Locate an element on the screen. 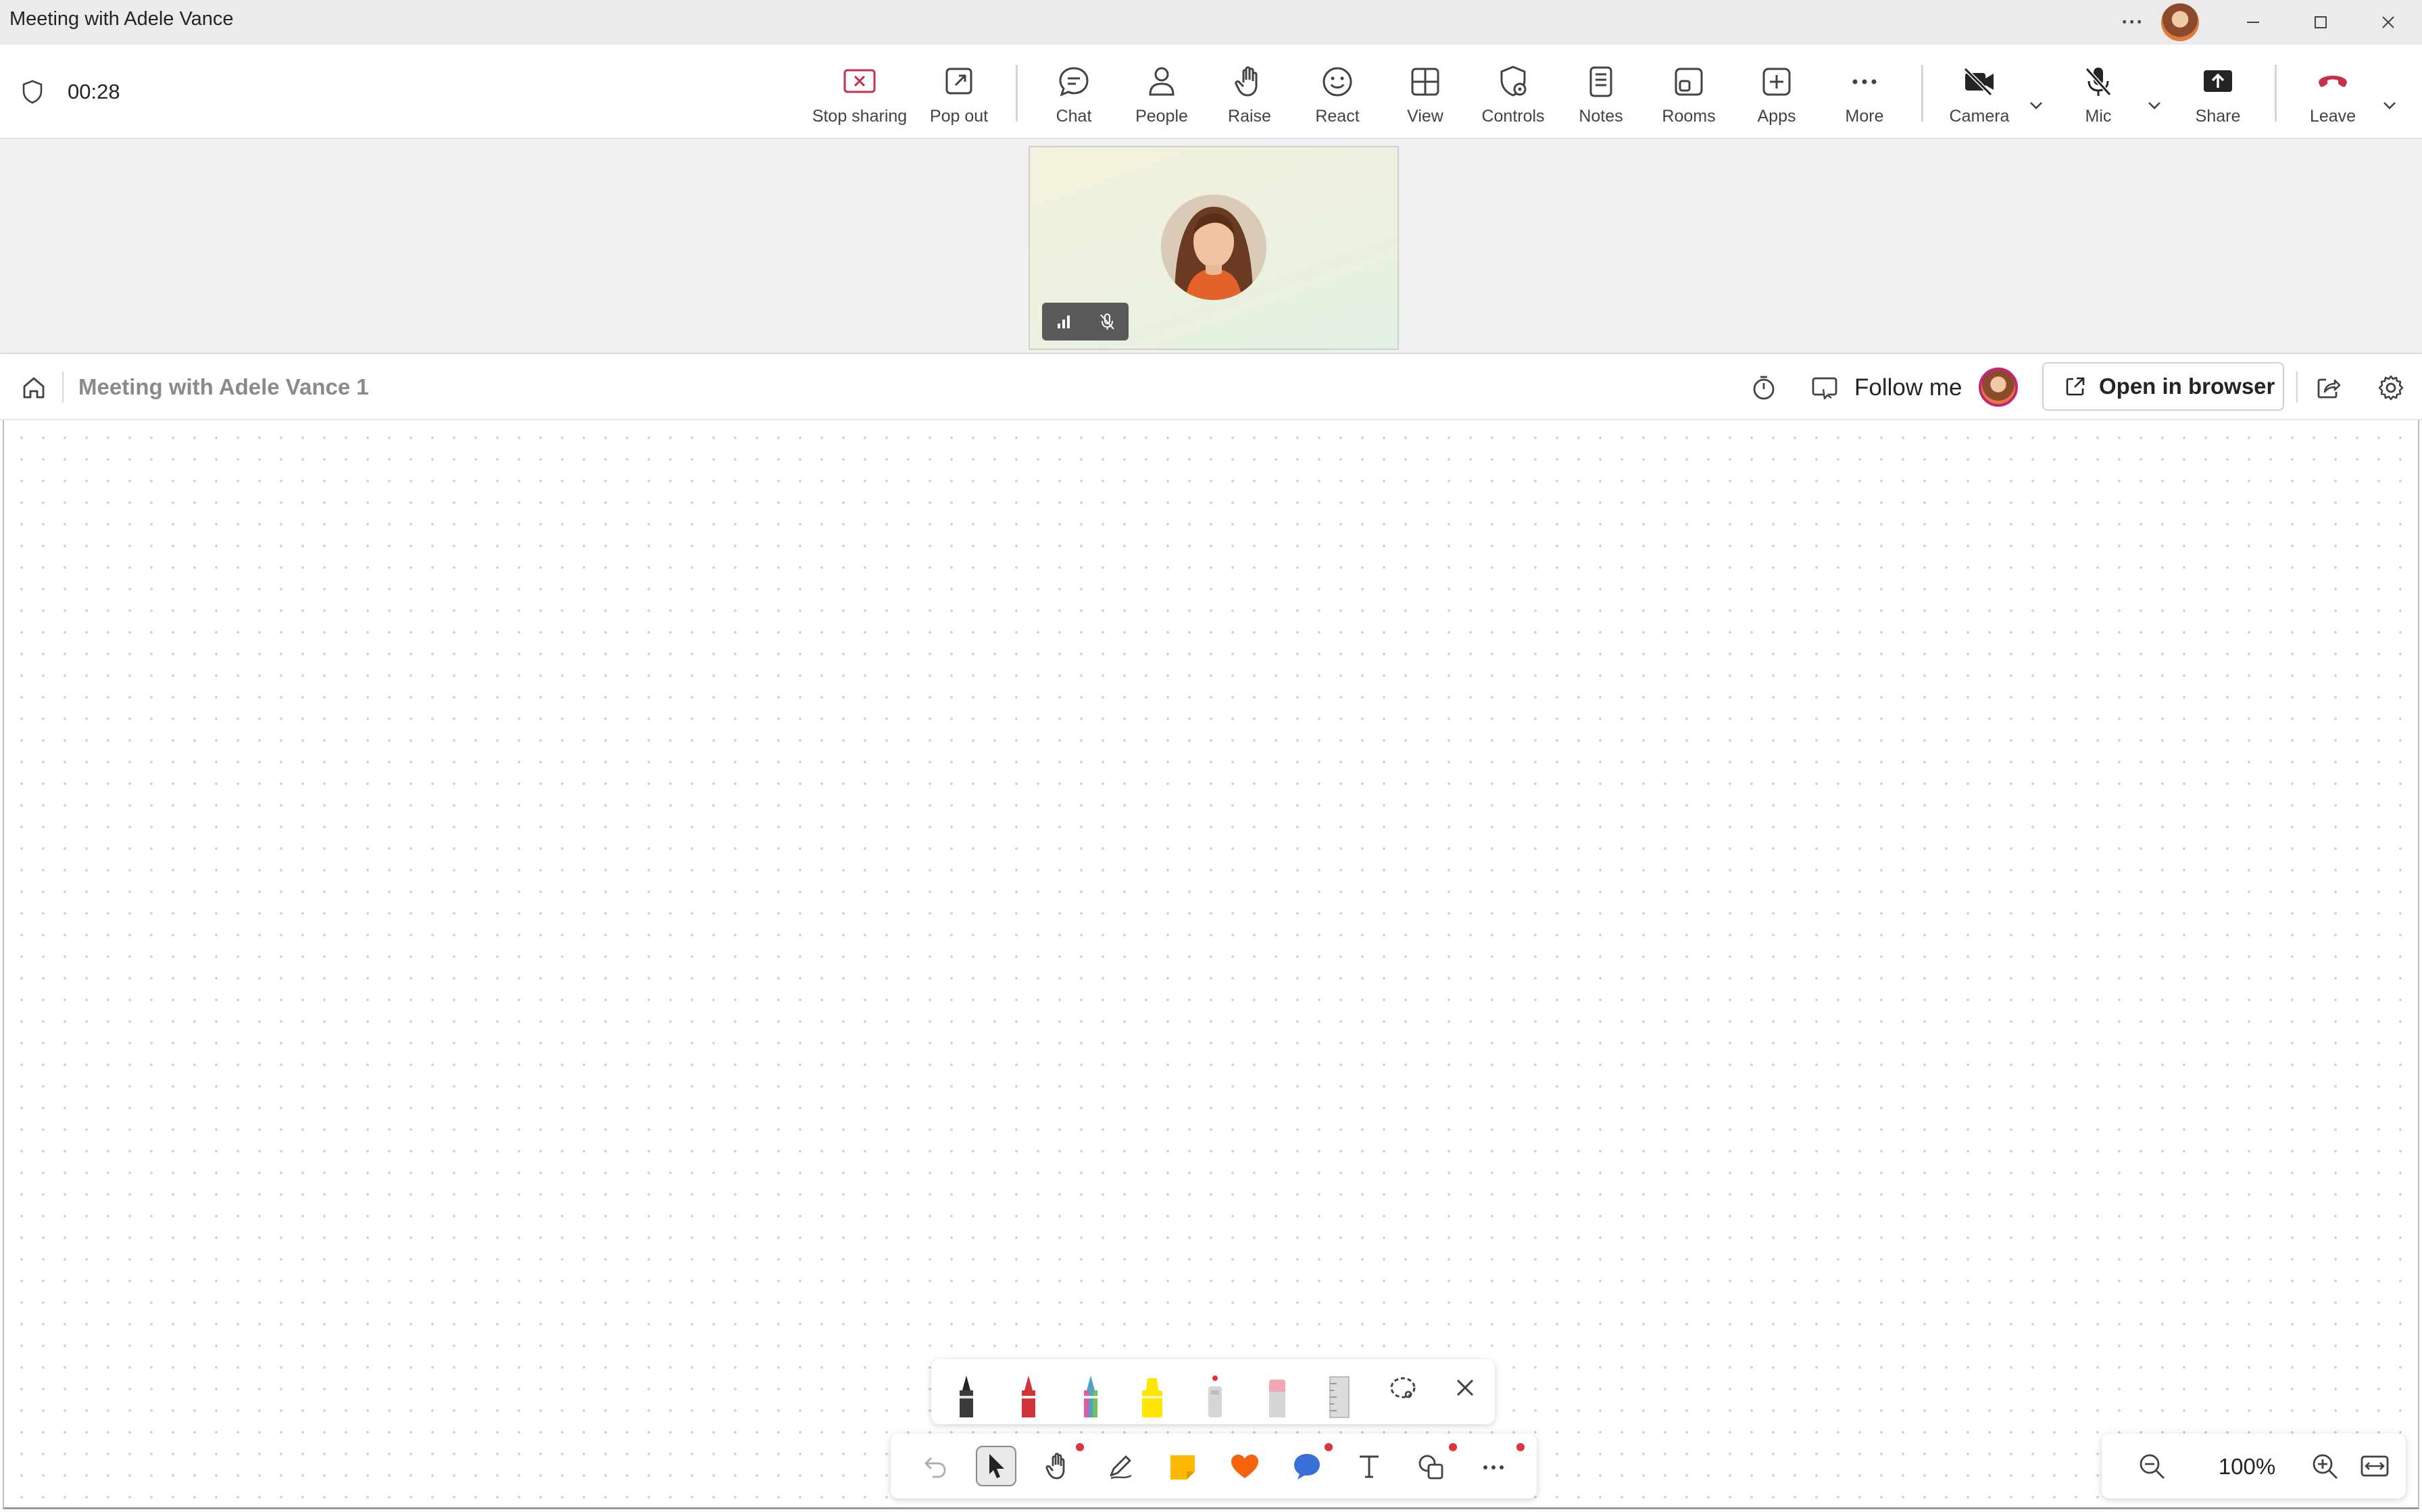 The width and height of the screenshot is (2422, 1512). chat-label: Chat is located at coordinates (1074, 117).